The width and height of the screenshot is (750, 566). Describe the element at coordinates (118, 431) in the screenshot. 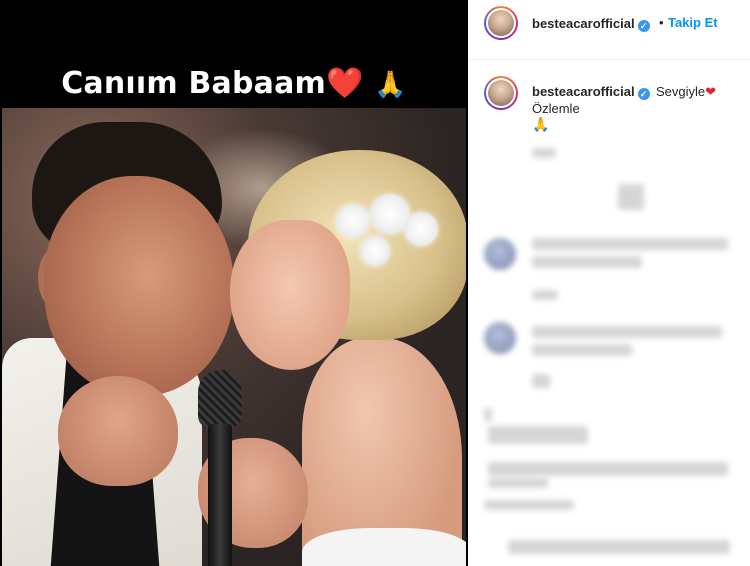

I see `man-hand` at that location.